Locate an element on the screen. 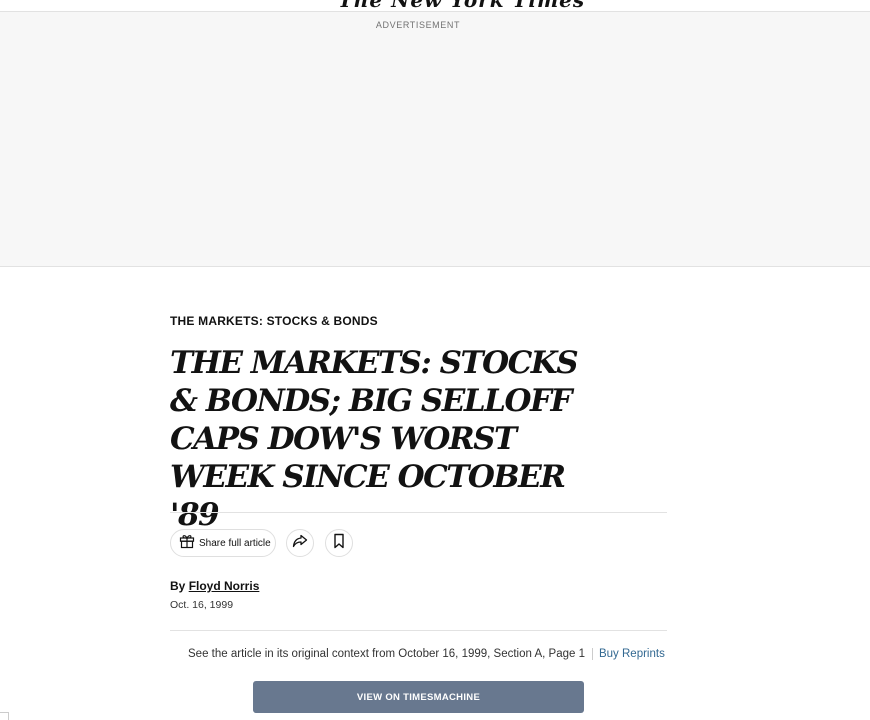 The image size is (870, 720). byline: By Floyd Norris is located at coordinates (214, 586).